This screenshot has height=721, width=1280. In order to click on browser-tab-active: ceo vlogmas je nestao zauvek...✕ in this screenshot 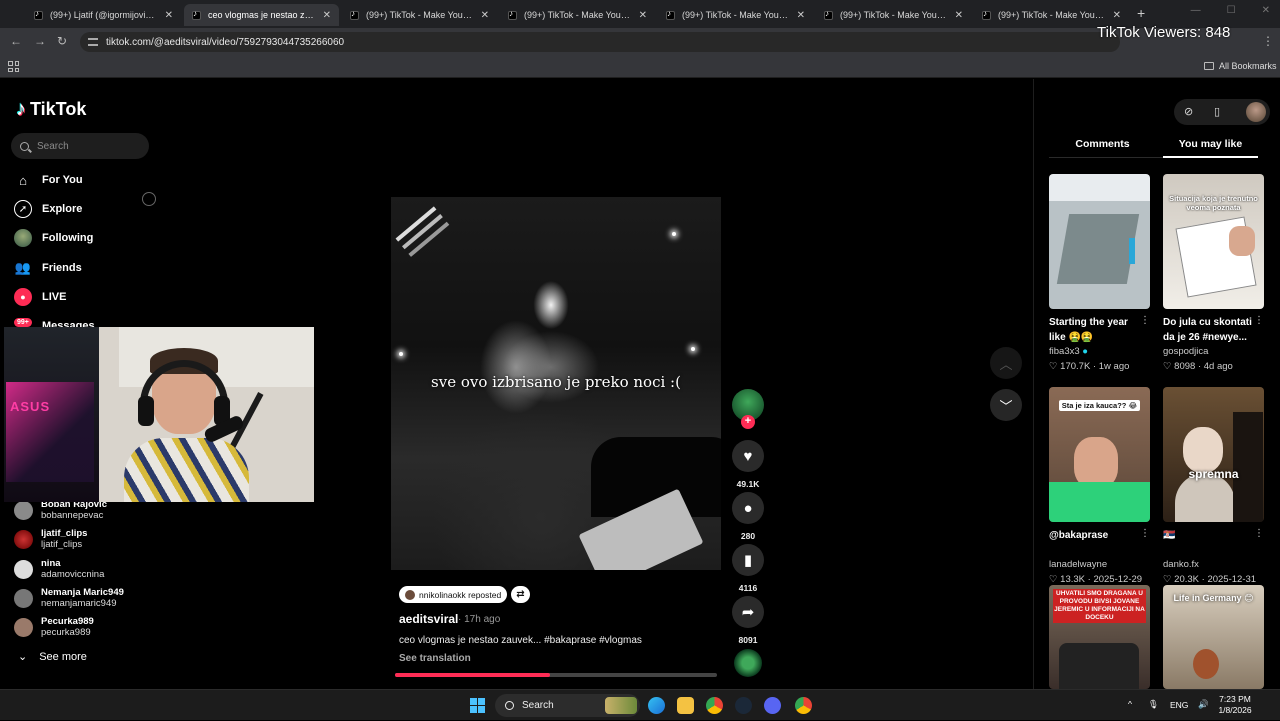, I will do `click(261, 15)`.